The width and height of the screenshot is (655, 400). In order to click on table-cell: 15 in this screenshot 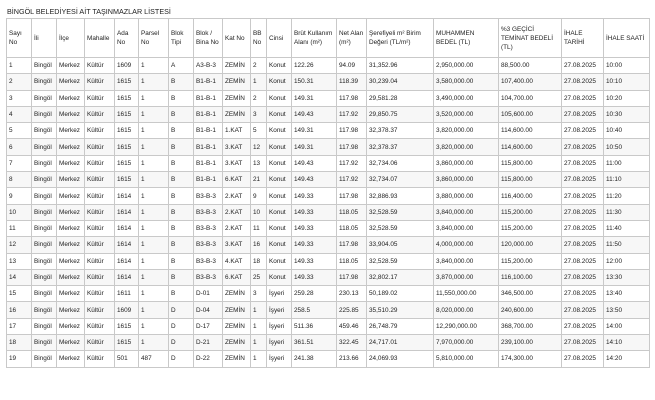, I will do `click(19, 294)`.